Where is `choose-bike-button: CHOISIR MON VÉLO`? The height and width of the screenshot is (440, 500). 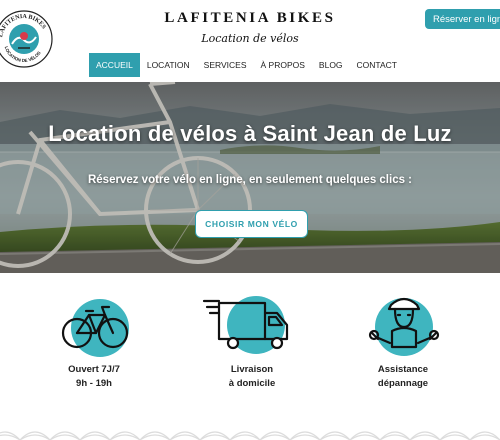 choose-bike-button: CHOISIR MON VÉLO is located at coordinates (251, 224).